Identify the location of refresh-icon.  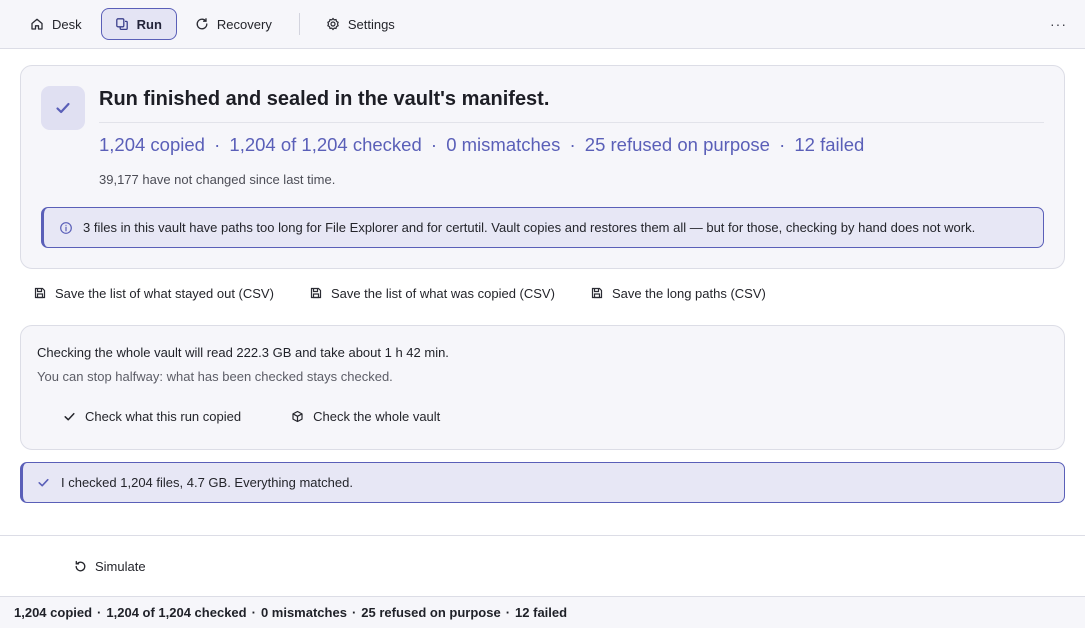
(202, 24).